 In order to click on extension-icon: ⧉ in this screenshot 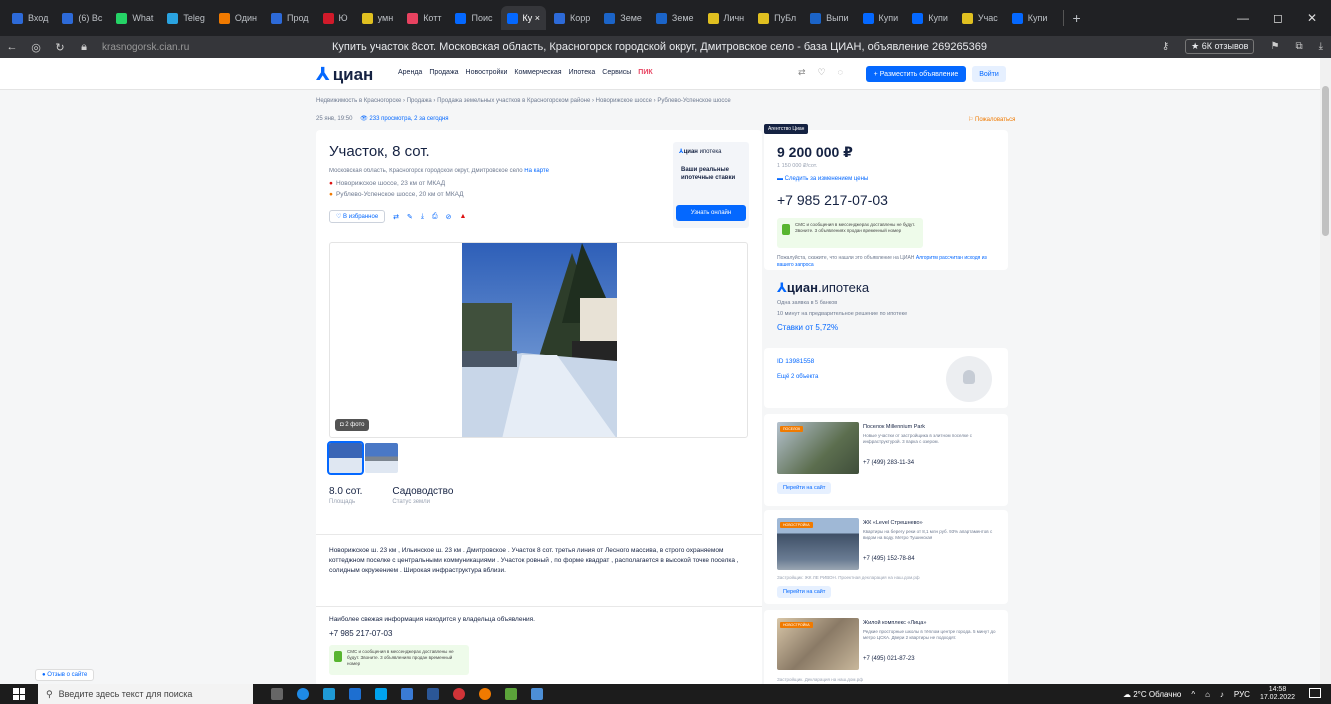, I will do `click(1298, 46)`.